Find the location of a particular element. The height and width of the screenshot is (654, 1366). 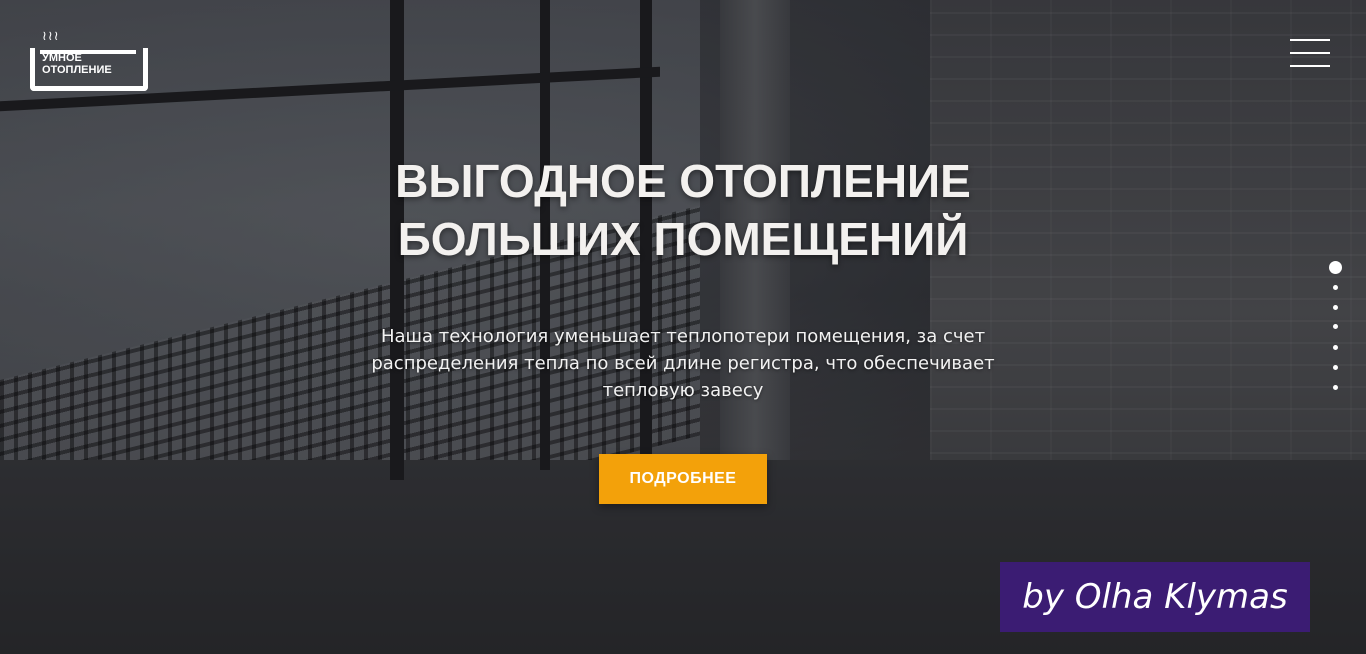

site-logo: ≀≀≀ УМНОЕ ОТОПЛЕНИЕ is located at coordinates (89, 60).